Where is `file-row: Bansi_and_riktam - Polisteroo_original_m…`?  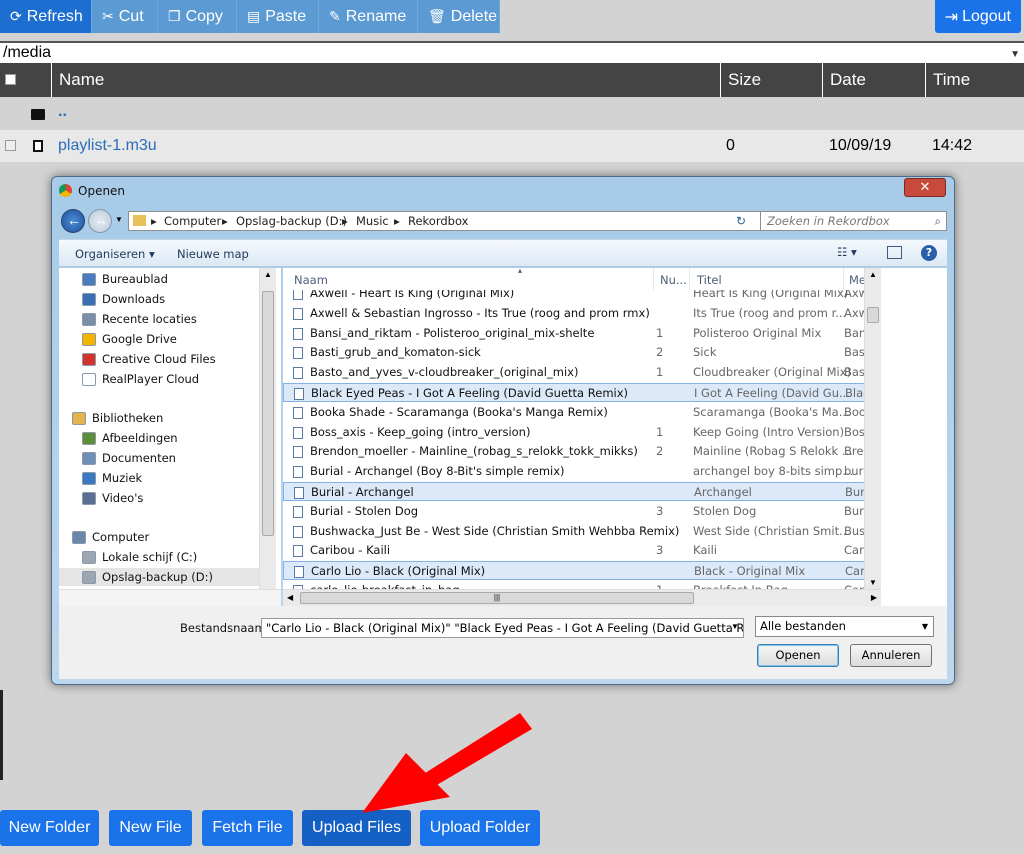 file-row: Bansi_and_riktam - Polisteroo_original_m… is located at coordinates (582, 333).